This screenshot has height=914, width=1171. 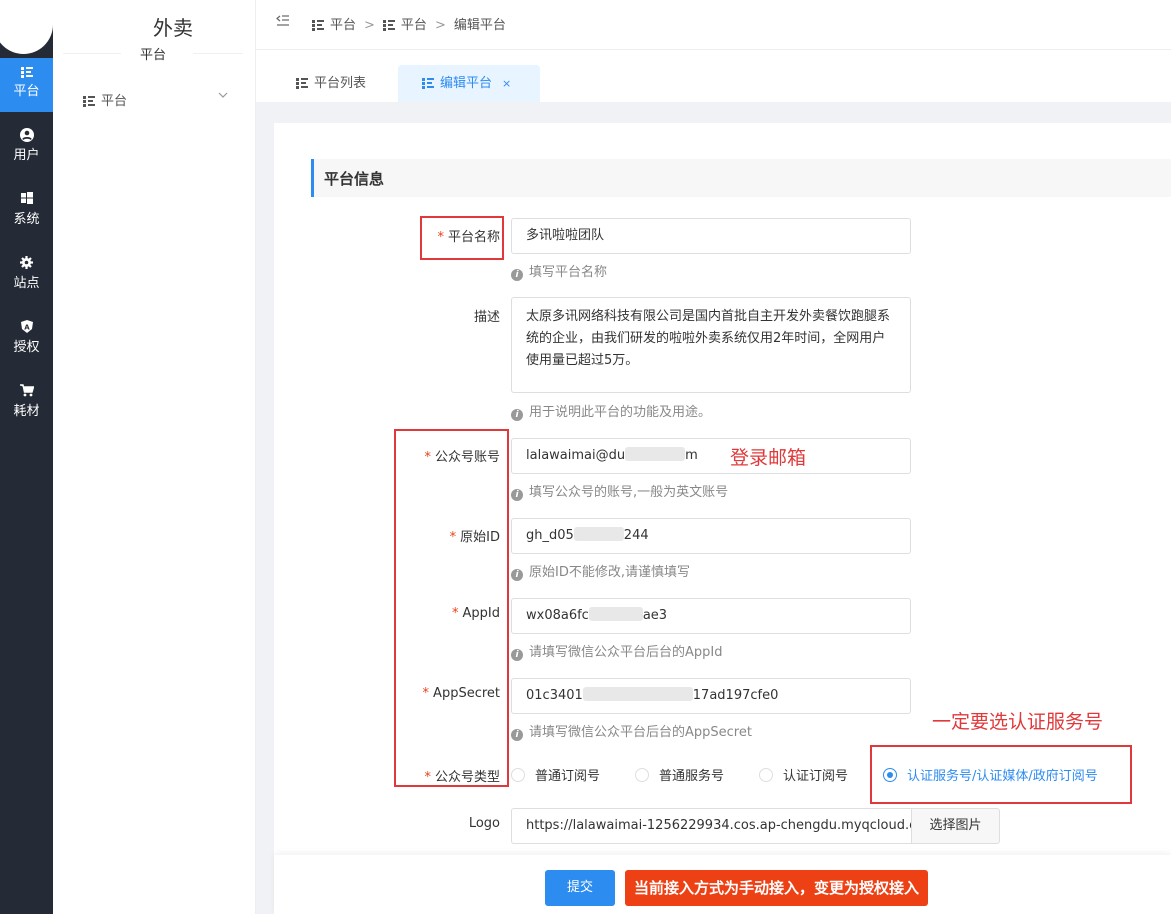 I want to click on shield-icon: A, so click(x=26, y=328).